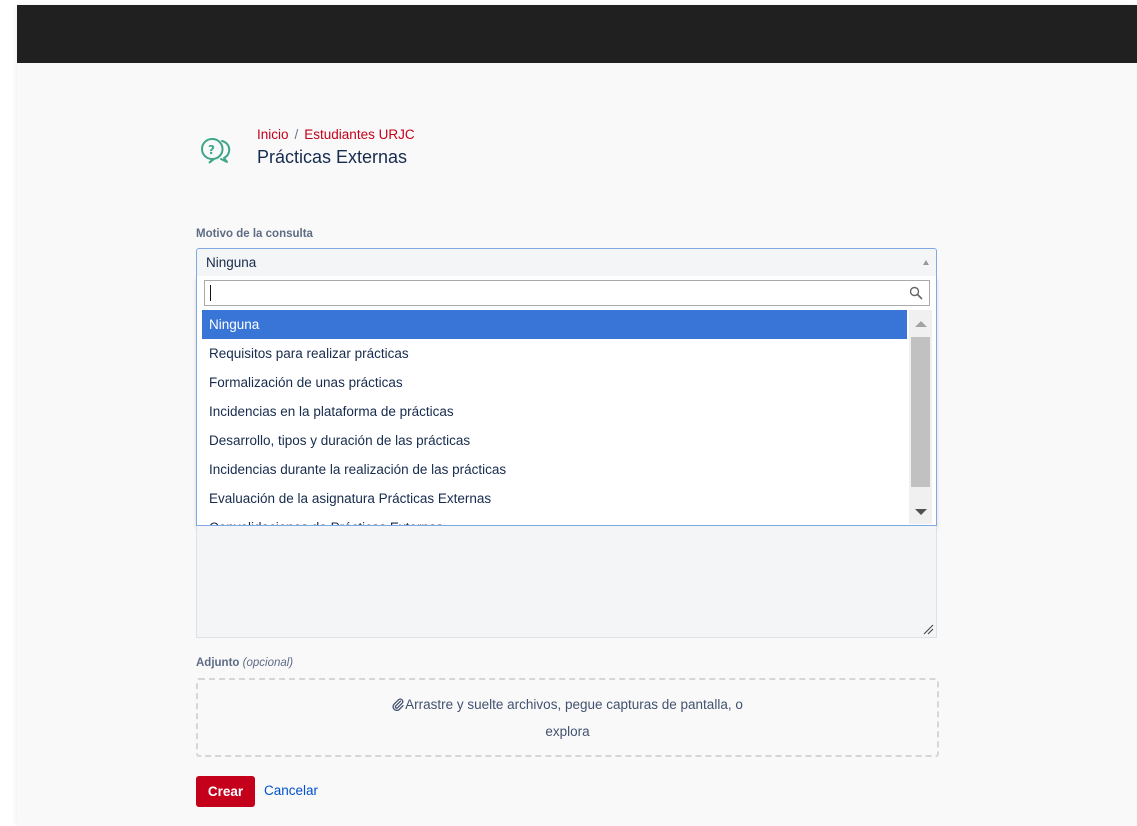 The image size is (1137, 826). What do you see at coordinates (225, 791) in the screenshot?
I see `create-button: Crear` at bounding box center [225, 791].